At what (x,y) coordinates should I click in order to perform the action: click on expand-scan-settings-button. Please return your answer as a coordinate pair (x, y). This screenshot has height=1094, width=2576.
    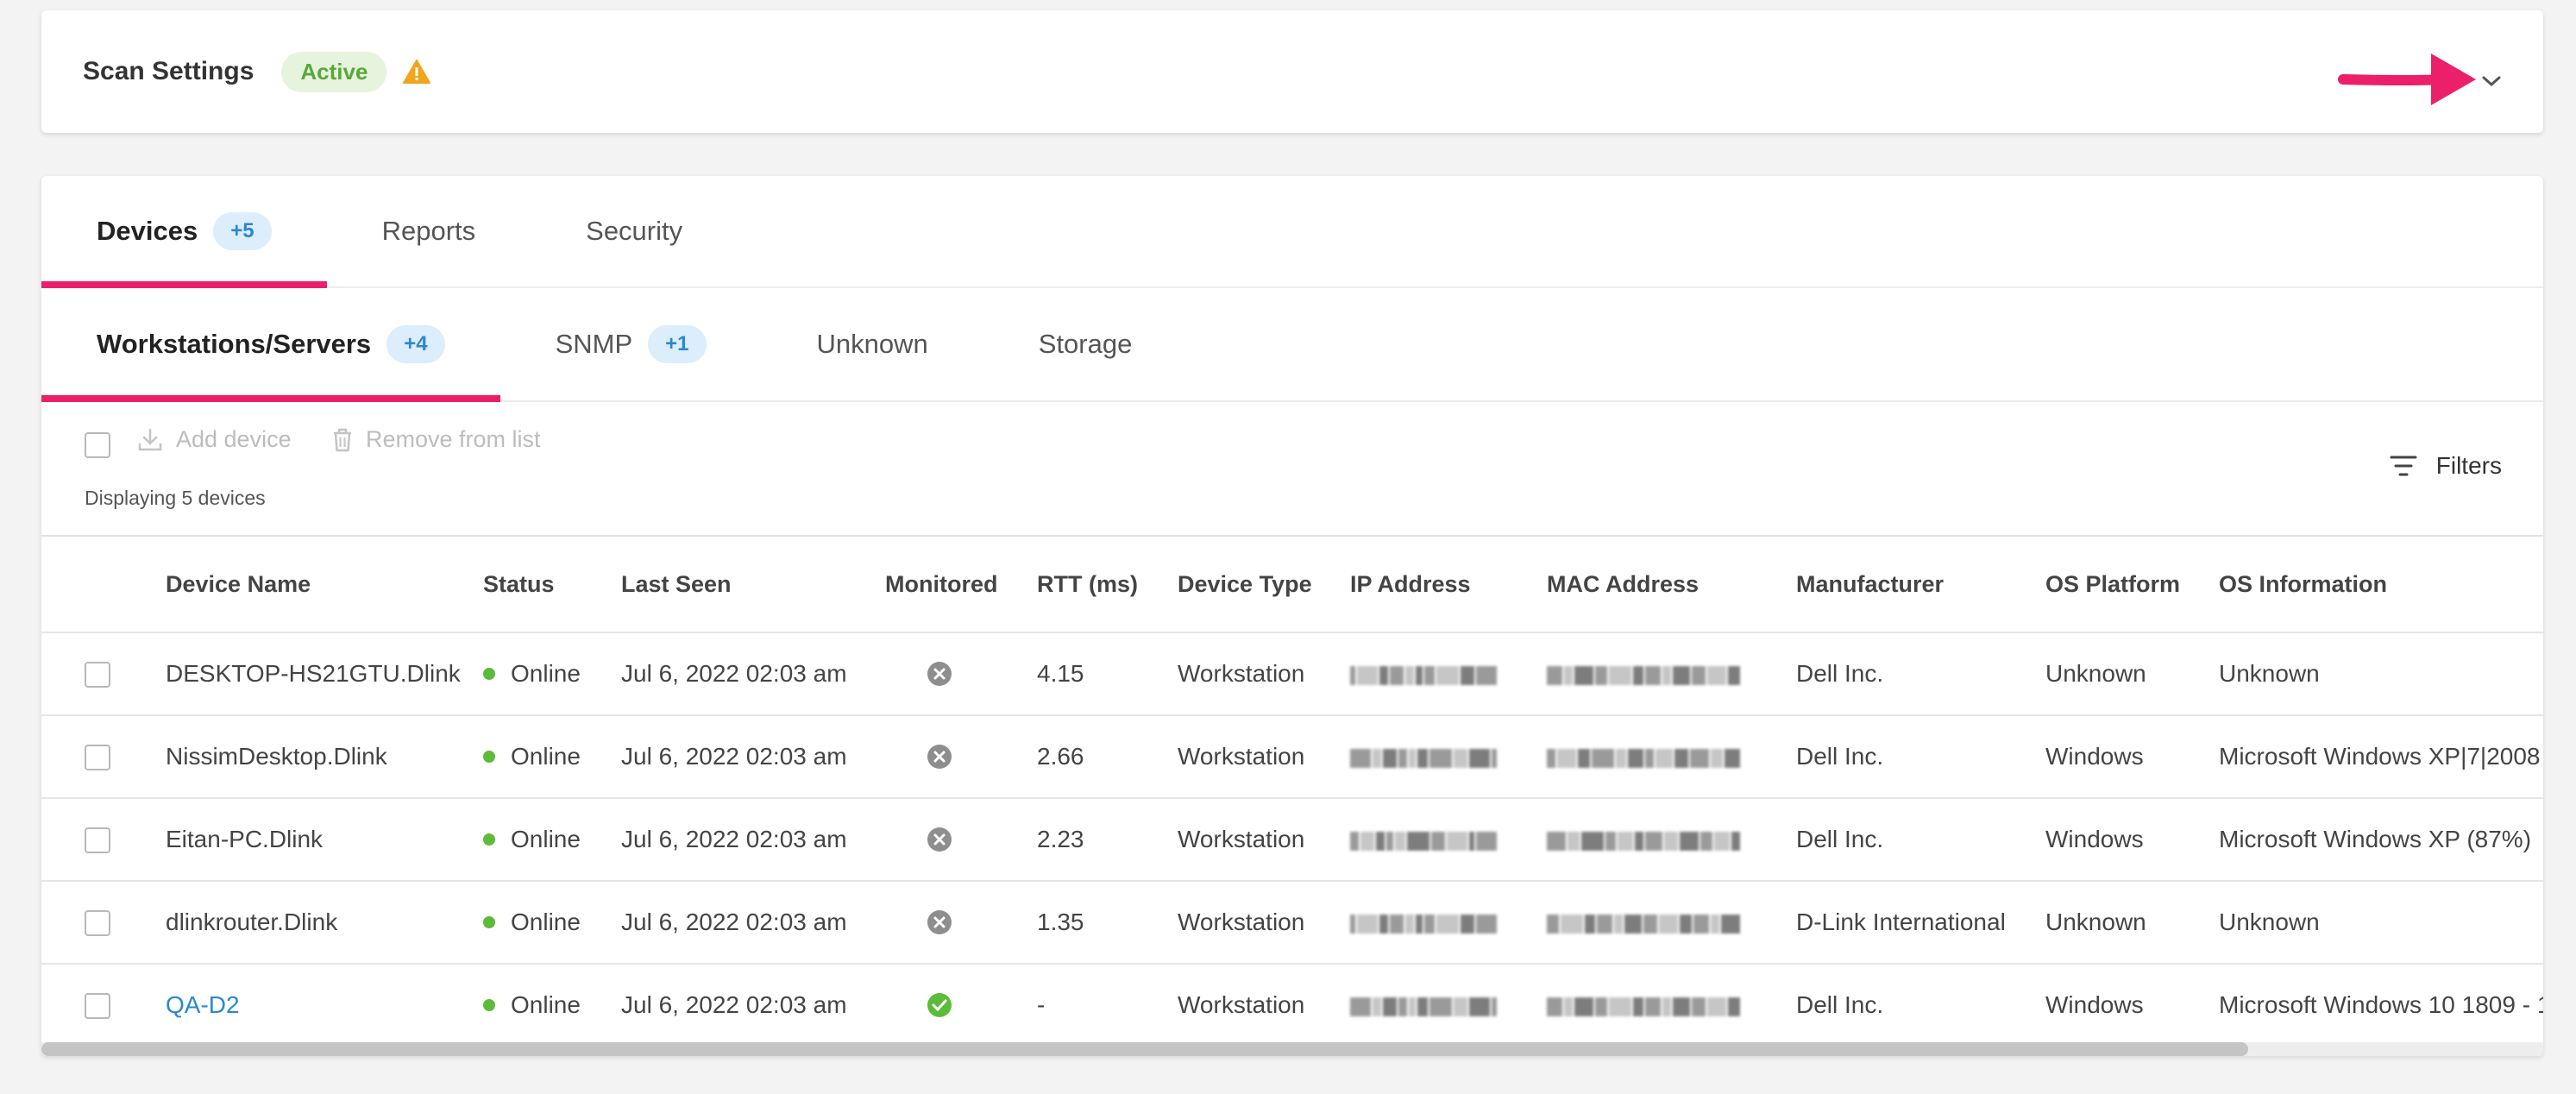
    Looking at the image, I should click on (2491, 81).